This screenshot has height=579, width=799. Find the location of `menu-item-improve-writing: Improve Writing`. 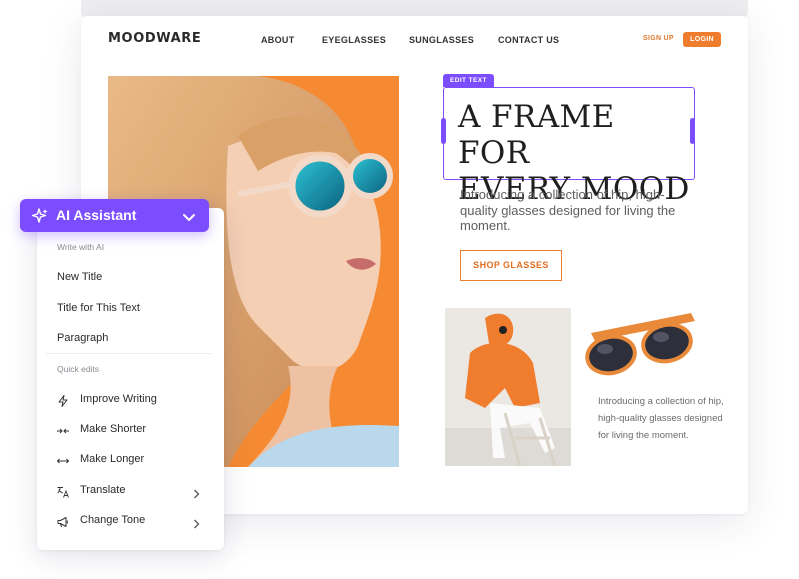

menu-item-improve-writing: Improve Writing is located at coordinates (132, 400).